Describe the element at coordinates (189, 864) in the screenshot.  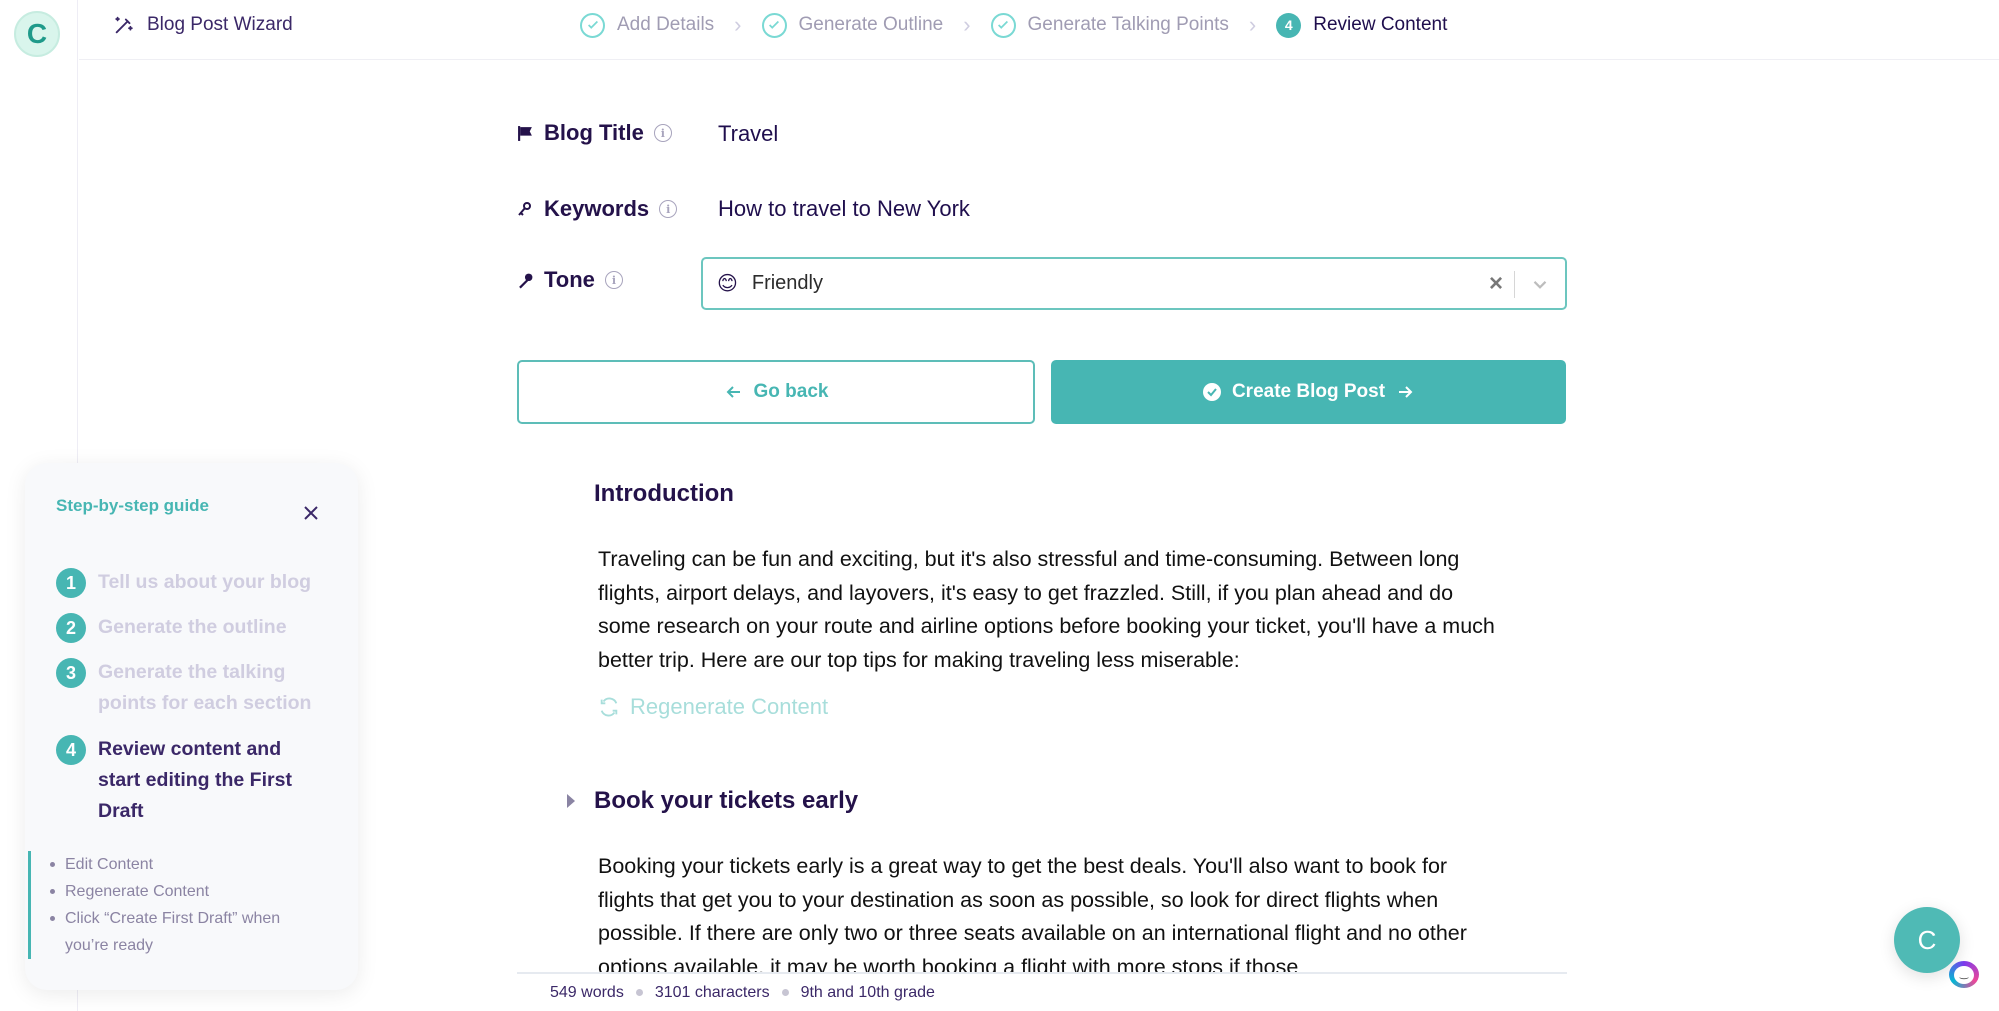
I see `guide-substep: Edit Content` at that location.